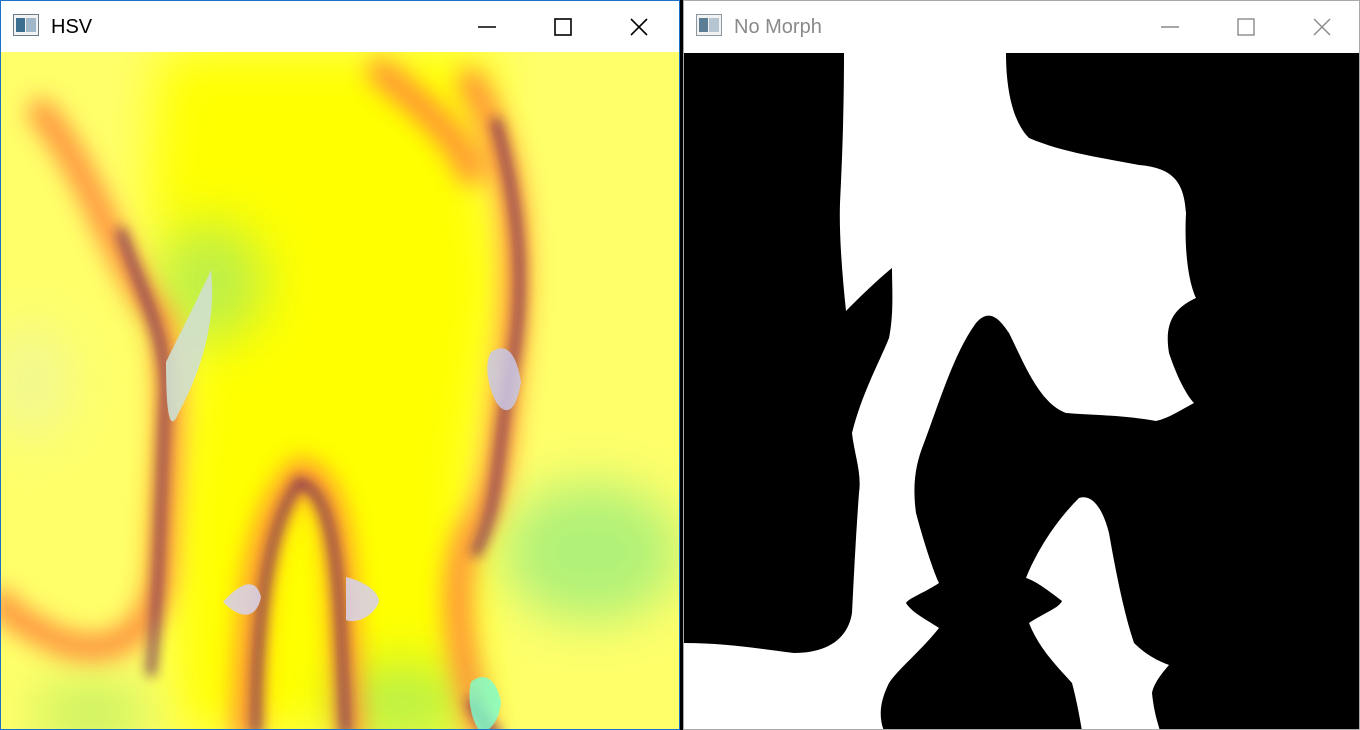 The width and height of the screenshot is (1360, 730). Describe the element at coordinates (778, 27) in the screenshot. I see `window-title: No Morph` at that location.